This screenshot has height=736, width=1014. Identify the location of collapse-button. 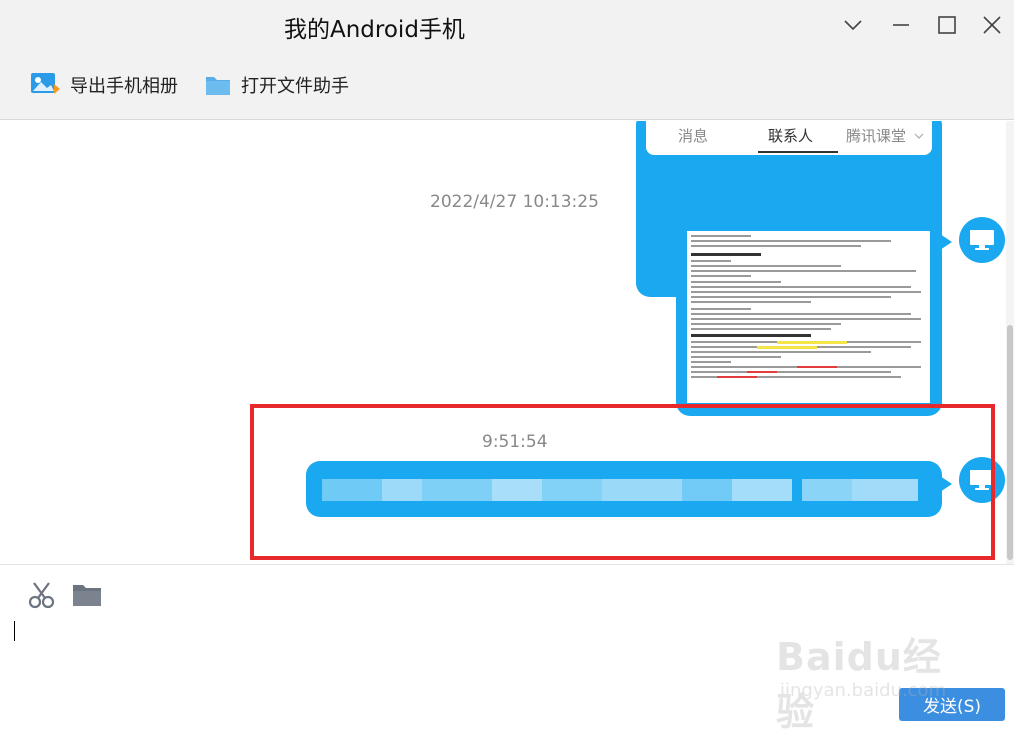
(853, 25).